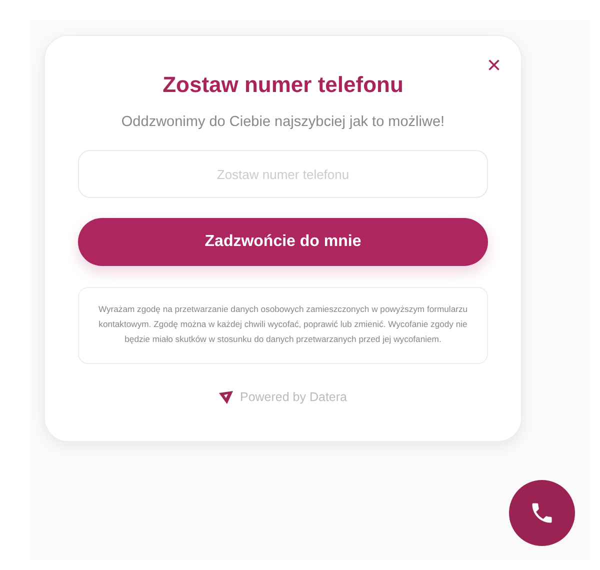 The image size is (600, 570). I want to click on logo-icon, so click(225, 397).